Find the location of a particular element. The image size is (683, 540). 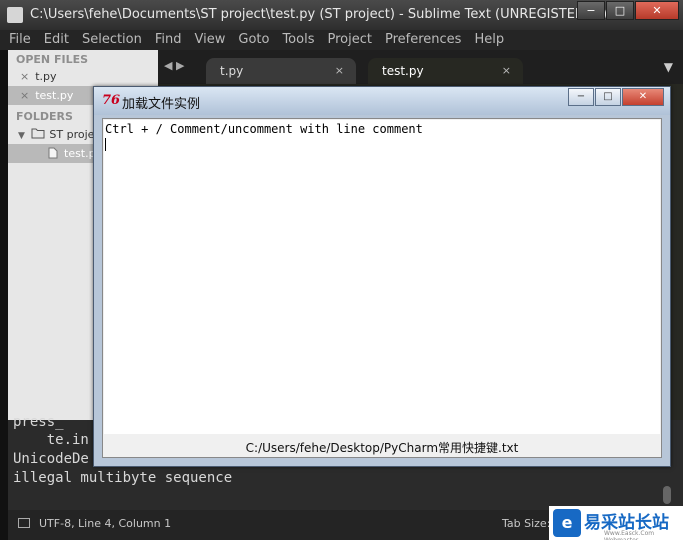

open-file-label: test.py is located at coordinates (54, 95).